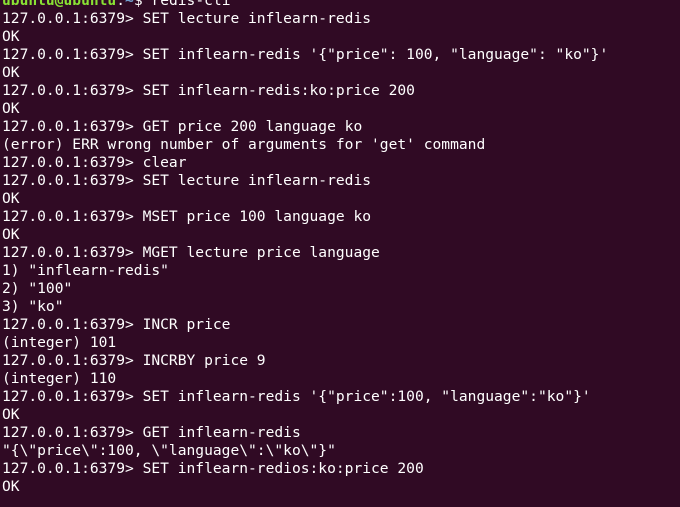 This screenshot has width=680, height=507. What do you see at coordinates (121, 4) in the screenshot?
I see `prompt-colon: :` at bounding box center [121, 4].